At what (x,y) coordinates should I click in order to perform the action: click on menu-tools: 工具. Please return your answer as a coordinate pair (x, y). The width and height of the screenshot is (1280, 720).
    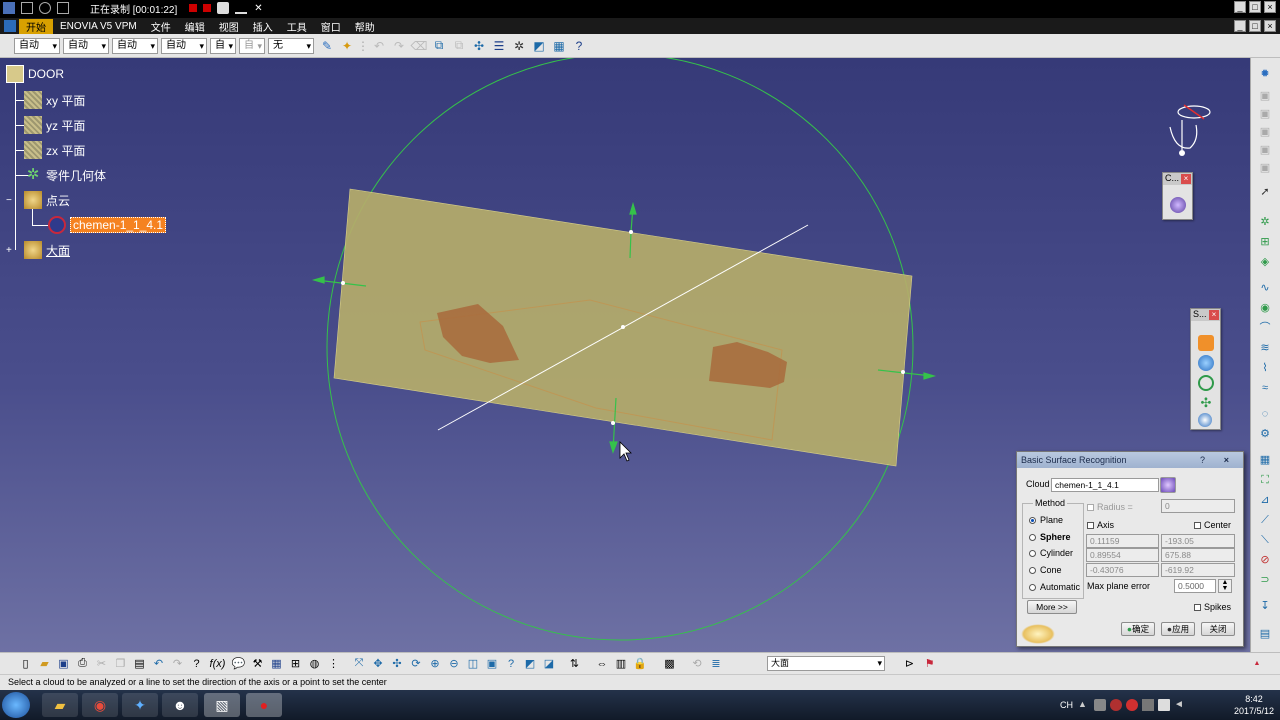
    Looking at the image, I should click on (297, 26).